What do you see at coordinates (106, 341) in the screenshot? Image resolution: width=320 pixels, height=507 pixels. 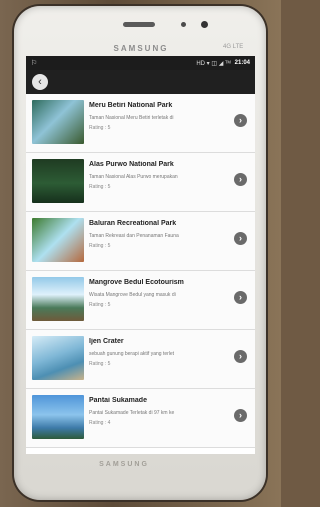 I see `item-title: Ijen Crater` at bounding box center [106, 341].